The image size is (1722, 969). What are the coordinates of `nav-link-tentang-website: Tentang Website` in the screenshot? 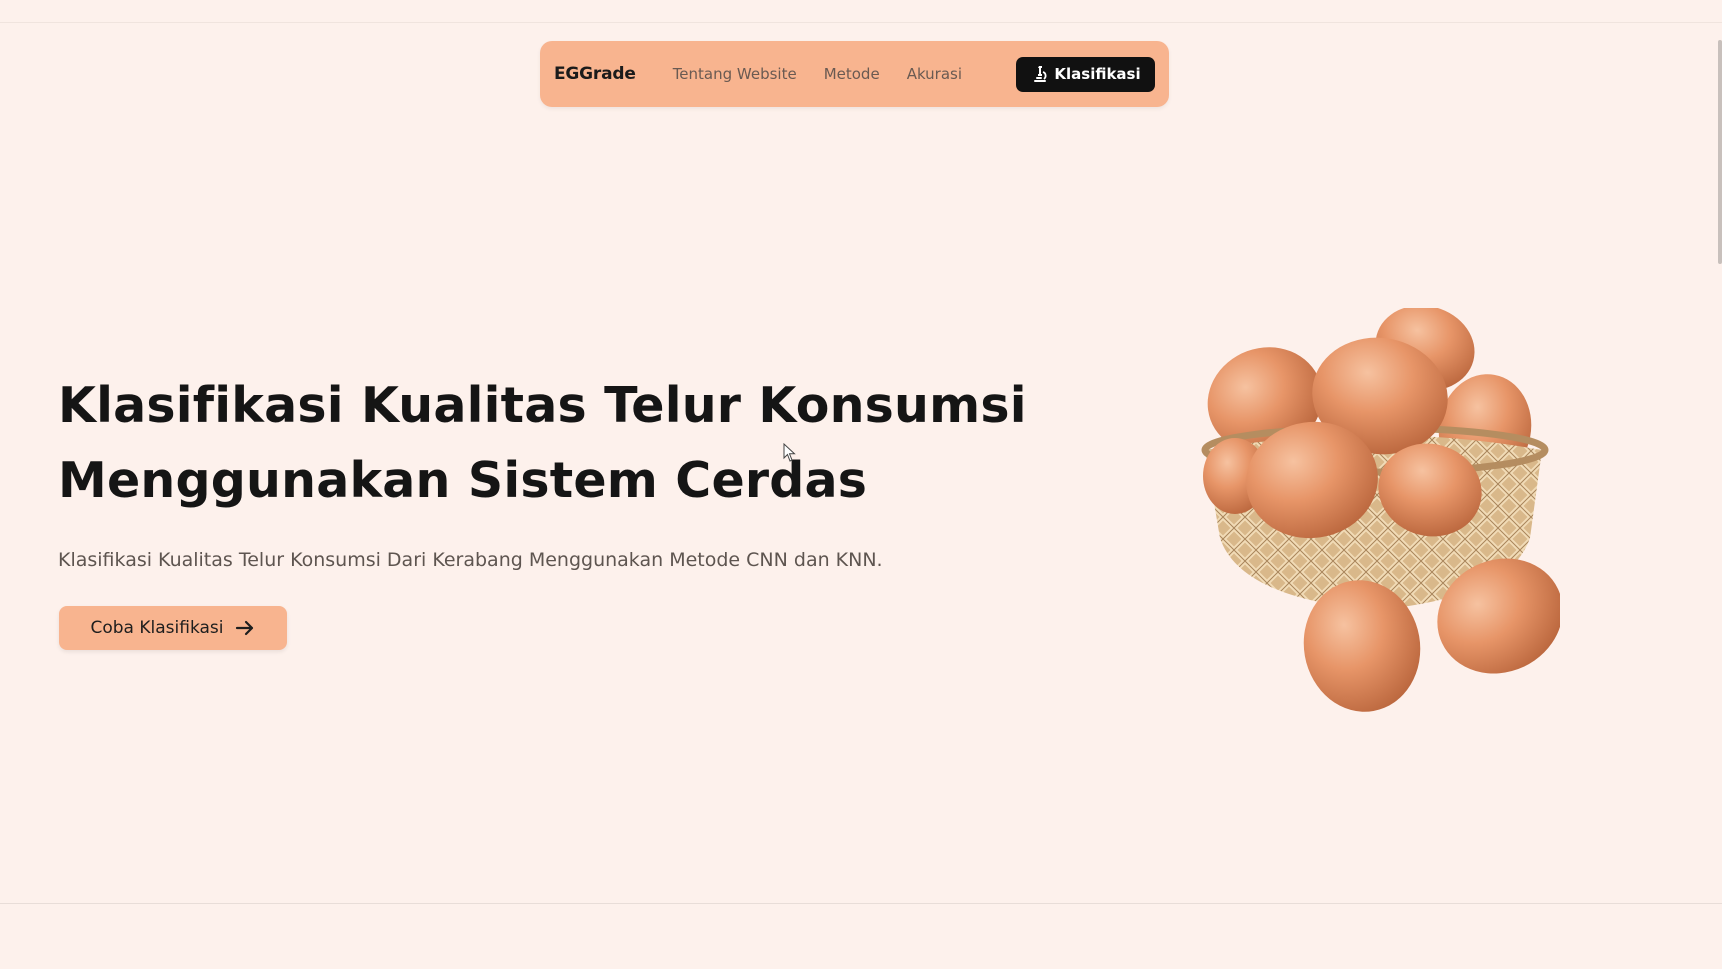 It's located at (735, 74).